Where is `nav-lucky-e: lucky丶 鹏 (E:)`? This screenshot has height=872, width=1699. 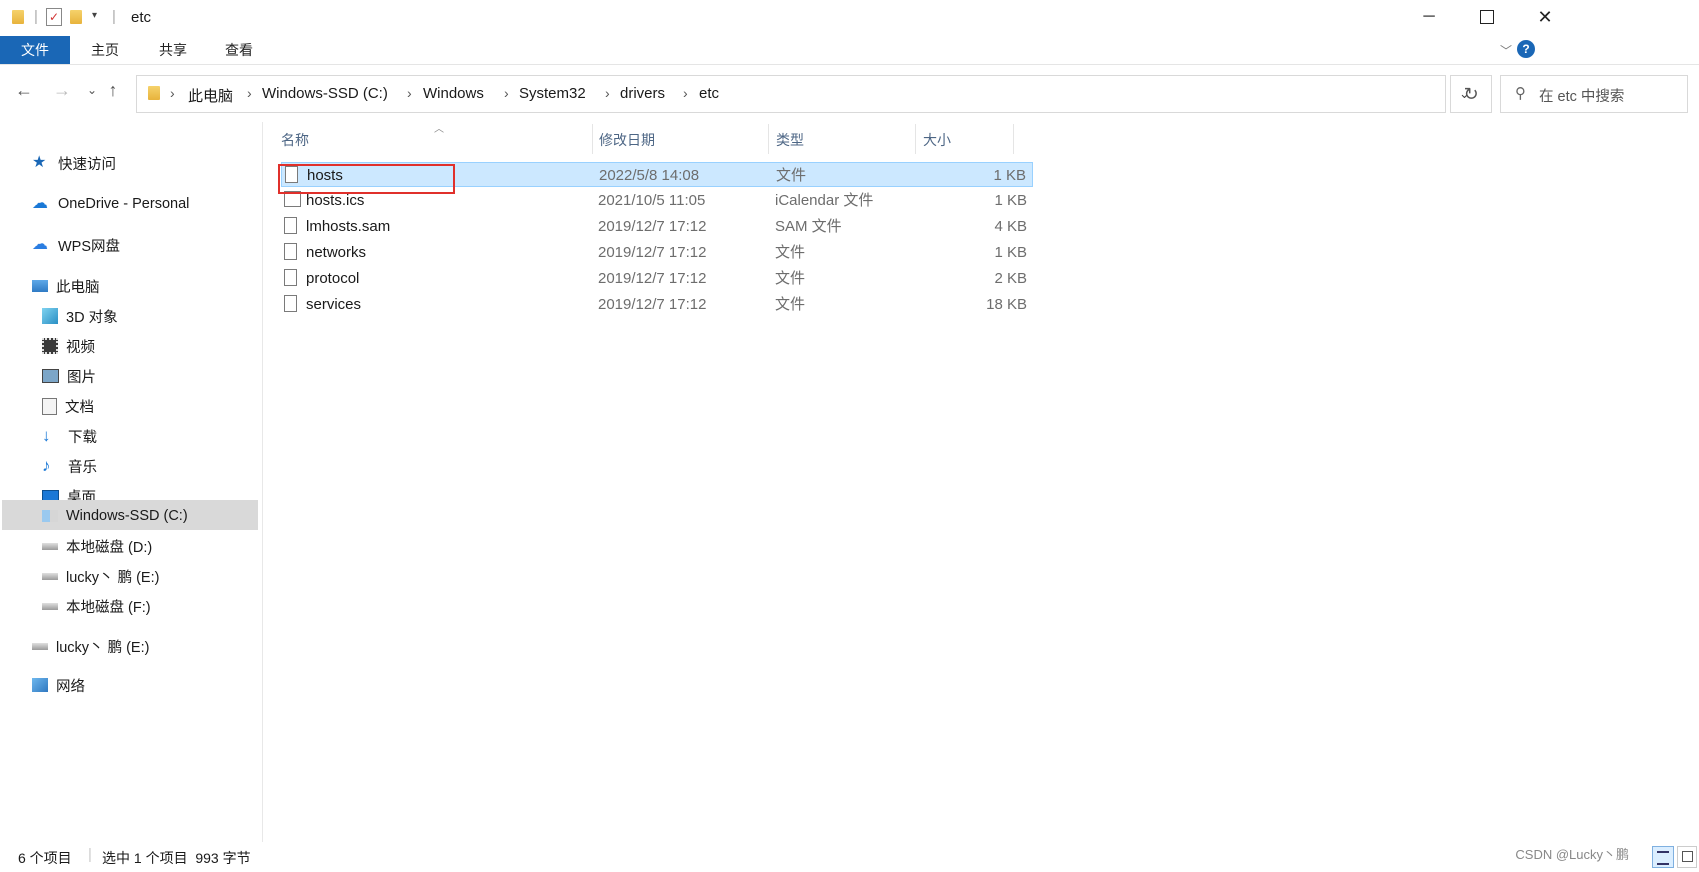
nav-lucky-e: lucky丶 鹏 (E:) is located at coordinates (90, 646).